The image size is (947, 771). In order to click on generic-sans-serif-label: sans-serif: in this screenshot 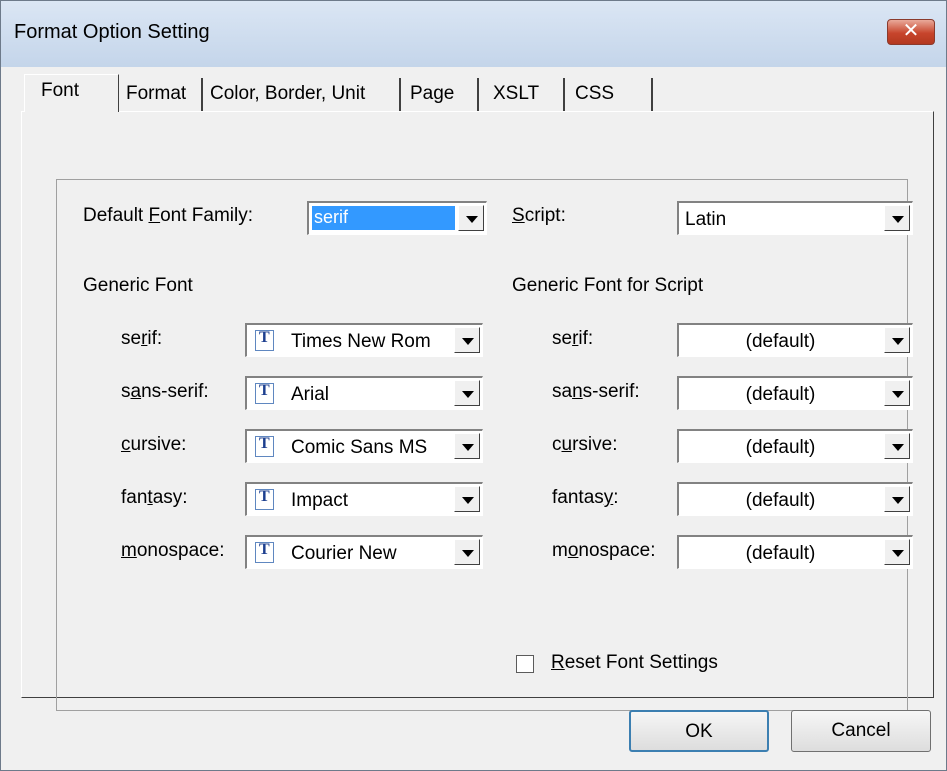, I will do `click(165, 391)`.